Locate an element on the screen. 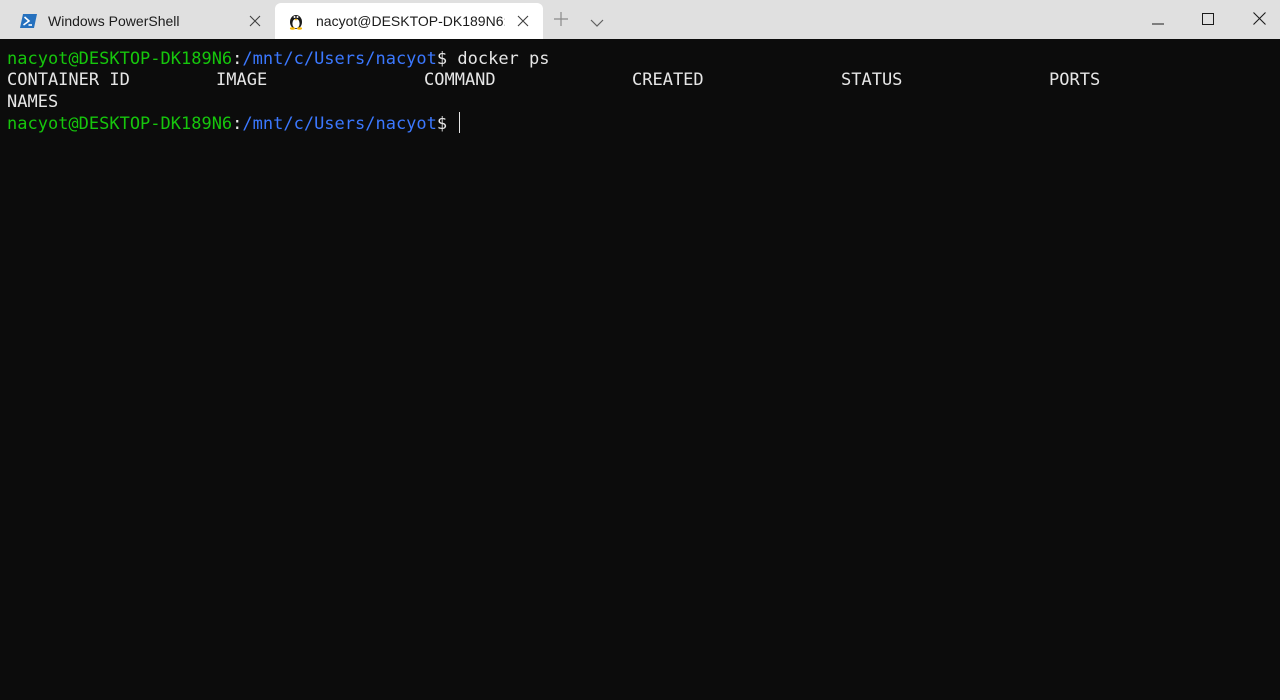 The width and height of the screenshot is (1280, 700). column-header: CREATED is located at coordinates (668, 80).